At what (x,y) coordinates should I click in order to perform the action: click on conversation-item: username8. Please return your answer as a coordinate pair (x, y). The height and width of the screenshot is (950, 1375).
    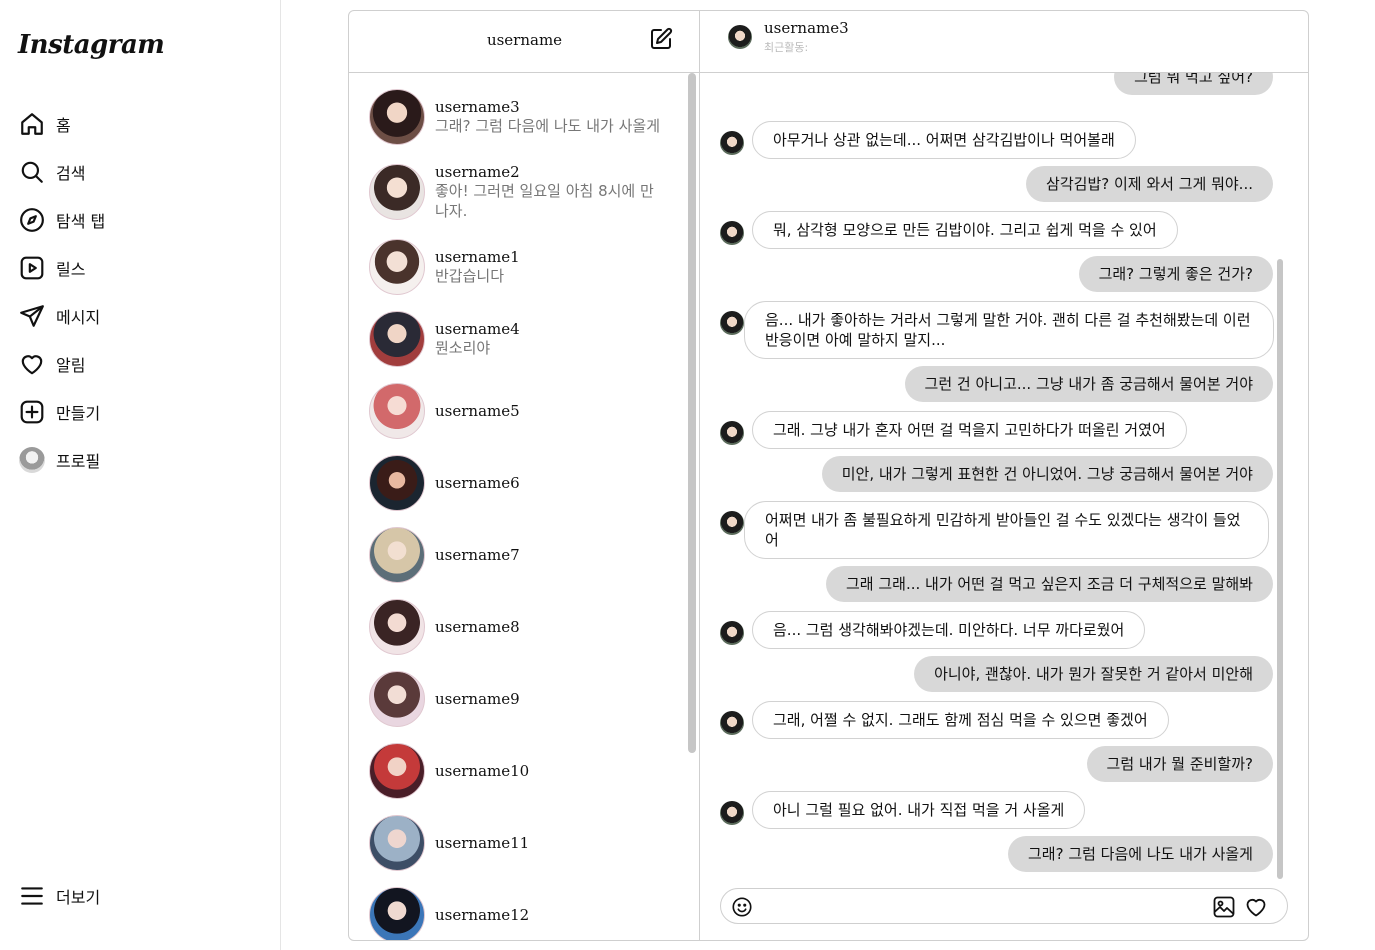
    Looking at the image, I should click on (519, 627).